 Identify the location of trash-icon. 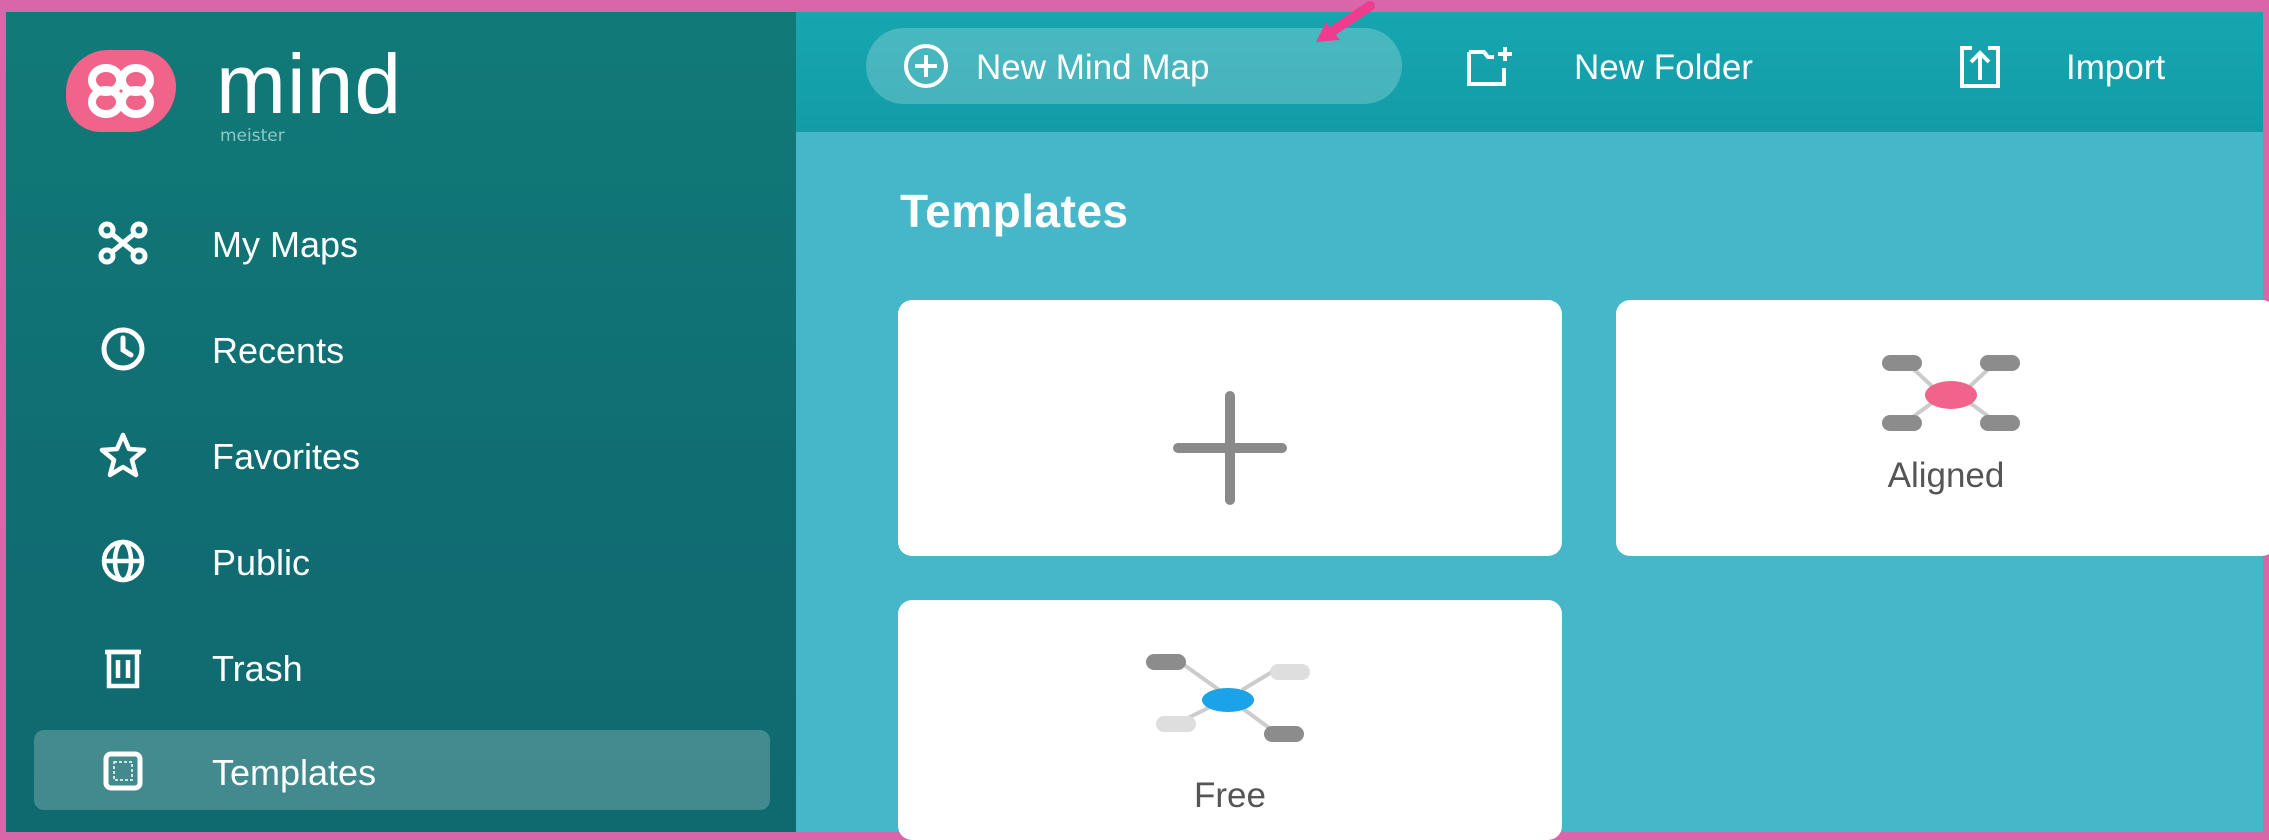
(123, 667).